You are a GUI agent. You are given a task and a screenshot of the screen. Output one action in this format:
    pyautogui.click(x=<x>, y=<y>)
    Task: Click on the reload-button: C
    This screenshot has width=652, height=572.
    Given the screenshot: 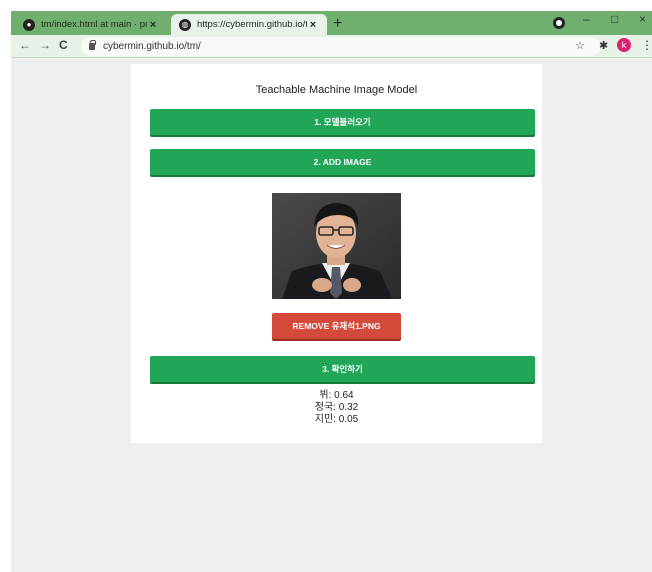 What is the action you would take?
    pyautogui.click(x=63, y=45)
    